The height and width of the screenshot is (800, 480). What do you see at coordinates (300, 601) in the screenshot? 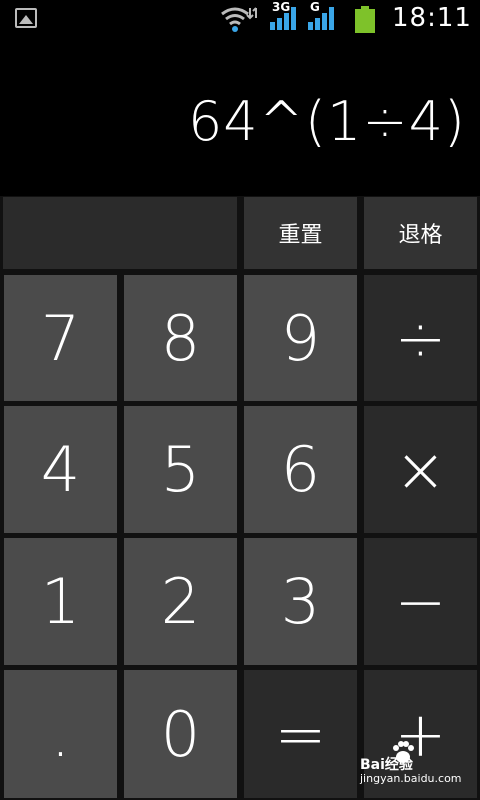
I see `key-3: 3` at bounding box center [300, 601].